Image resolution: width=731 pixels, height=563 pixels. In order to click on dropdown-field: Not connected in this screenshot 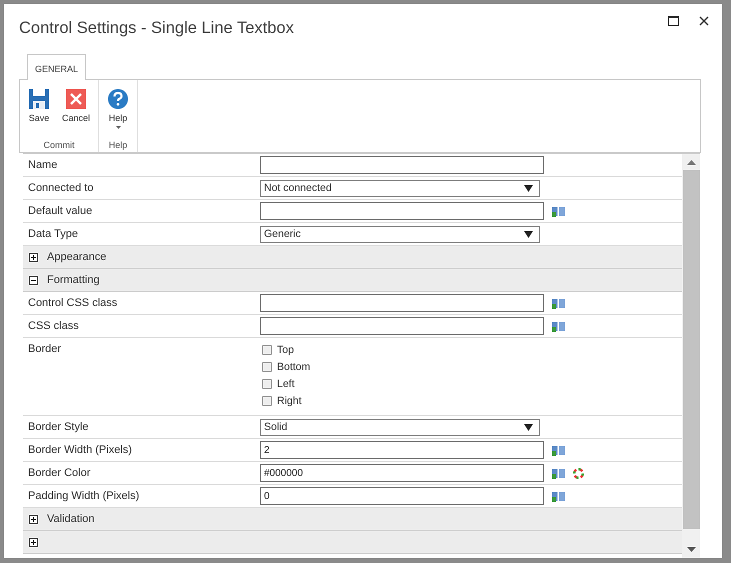, I will do `click(400, 188)`.